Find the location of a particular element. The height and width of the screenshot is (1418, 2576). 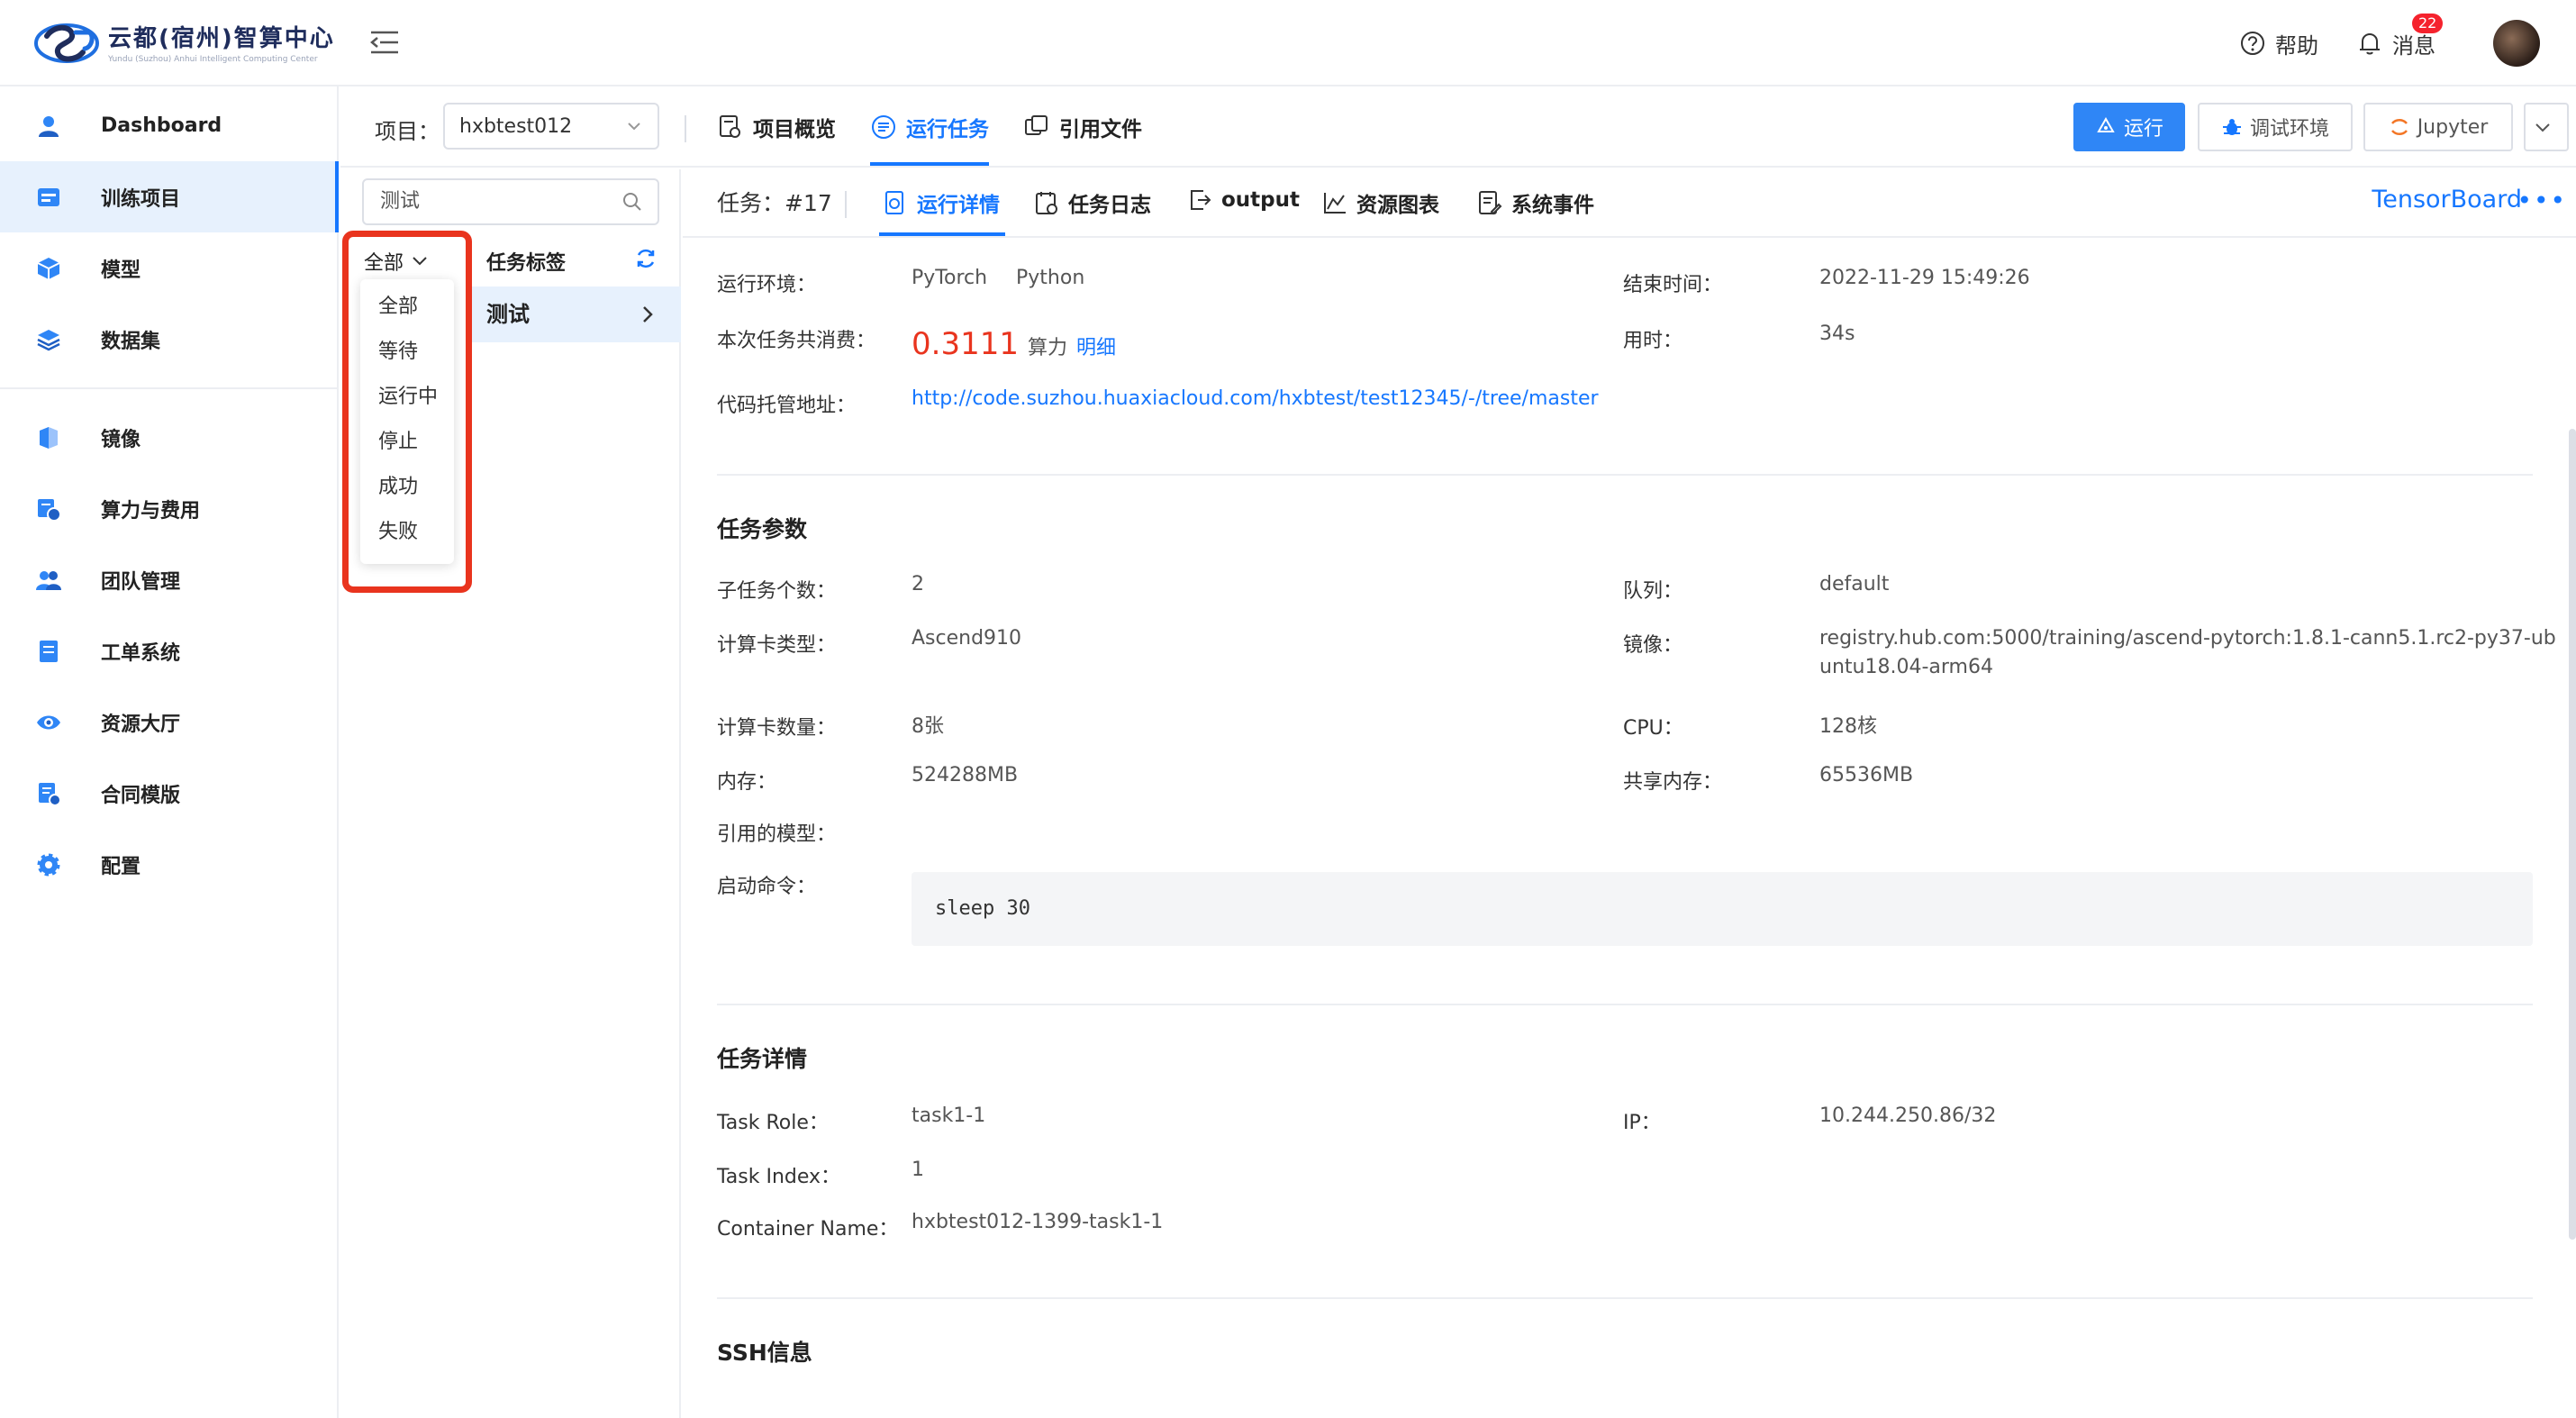

task-params-title: 任务参数 is located at coordinates (762, 529).